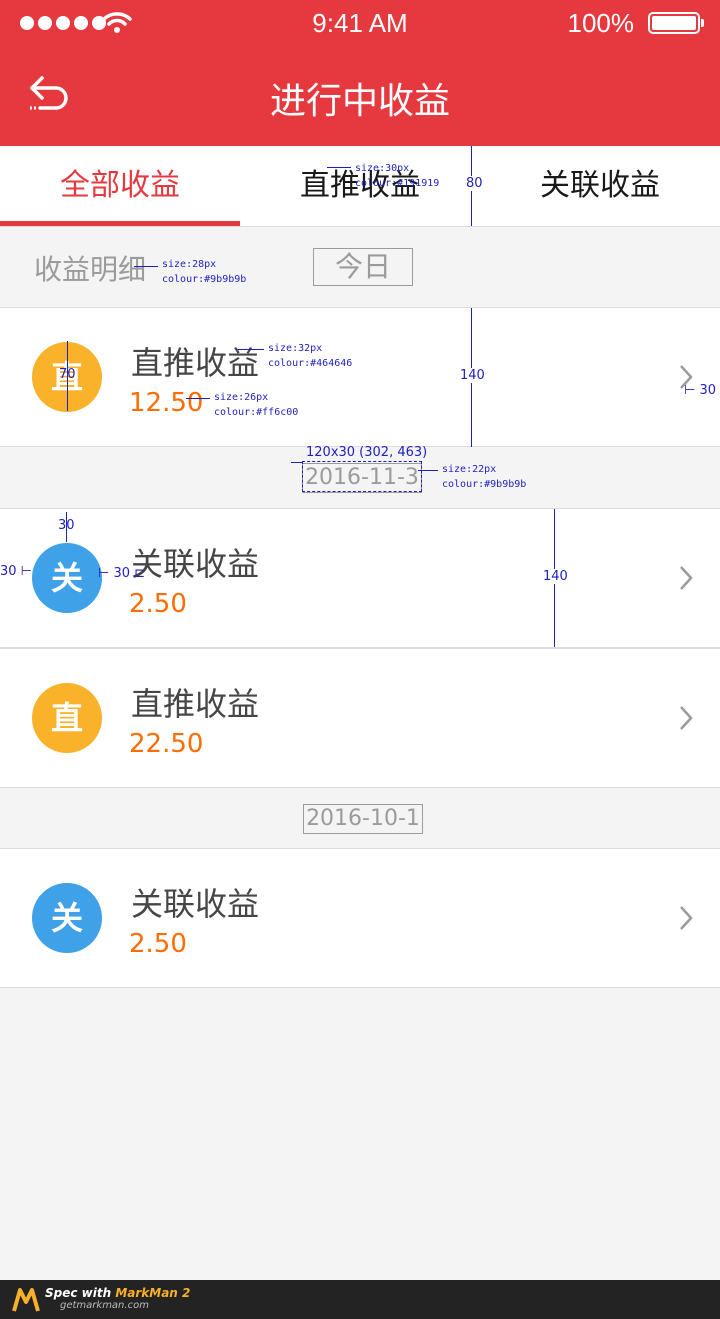 This screenshot has height=1319, width=720. What do you see at coordinates (26, 1300) in the screenshot?
I see `markman-logo-icon` at bounding box center [26, 1300].